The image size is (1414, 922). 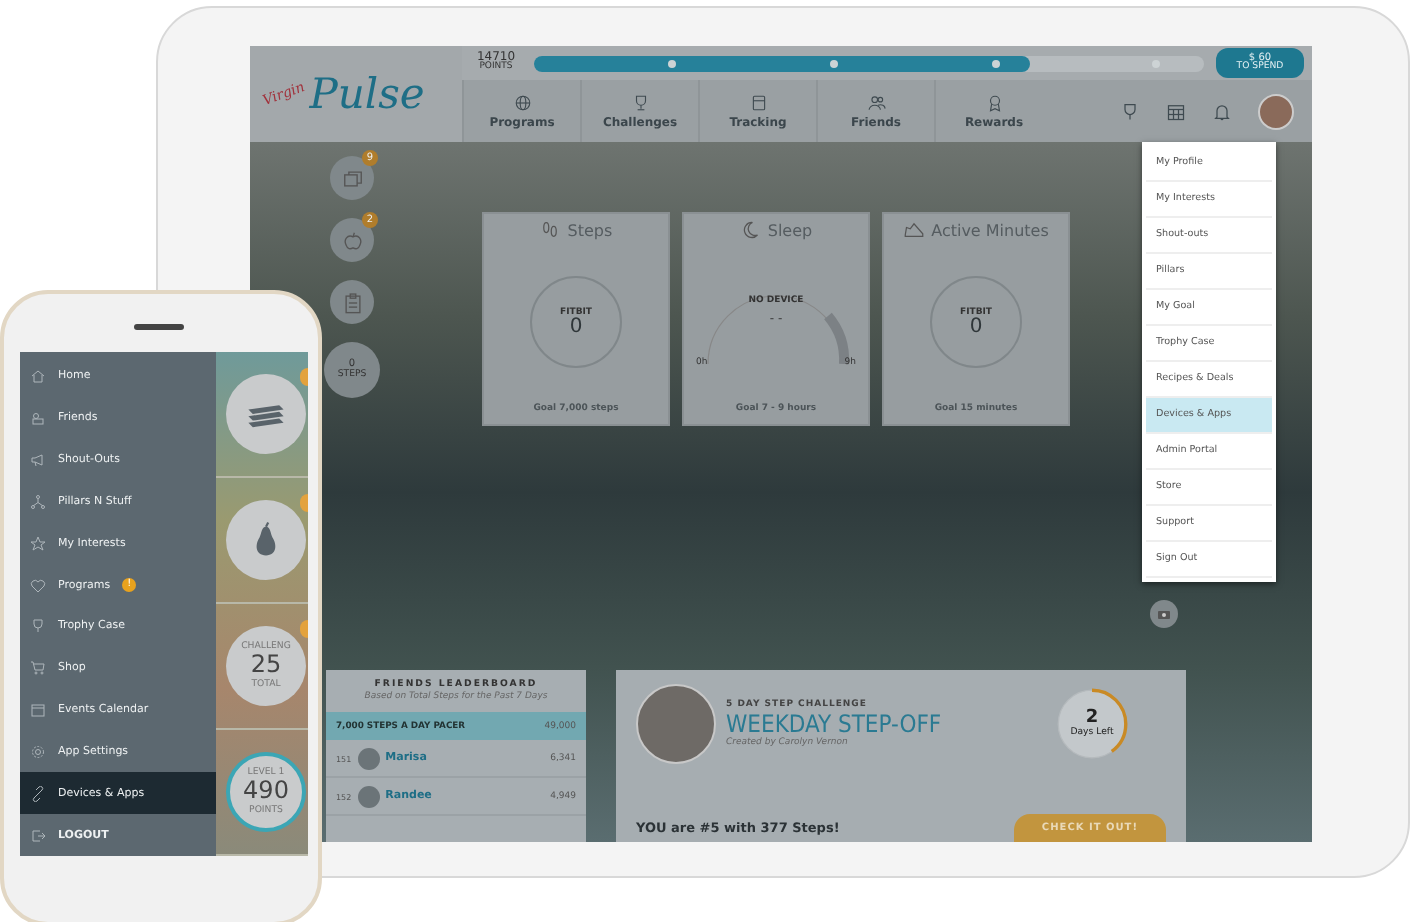 What do you see at coordinates (38, 585) in the screenshot?
I see `heart-icon` at bounding box center [38, 585].